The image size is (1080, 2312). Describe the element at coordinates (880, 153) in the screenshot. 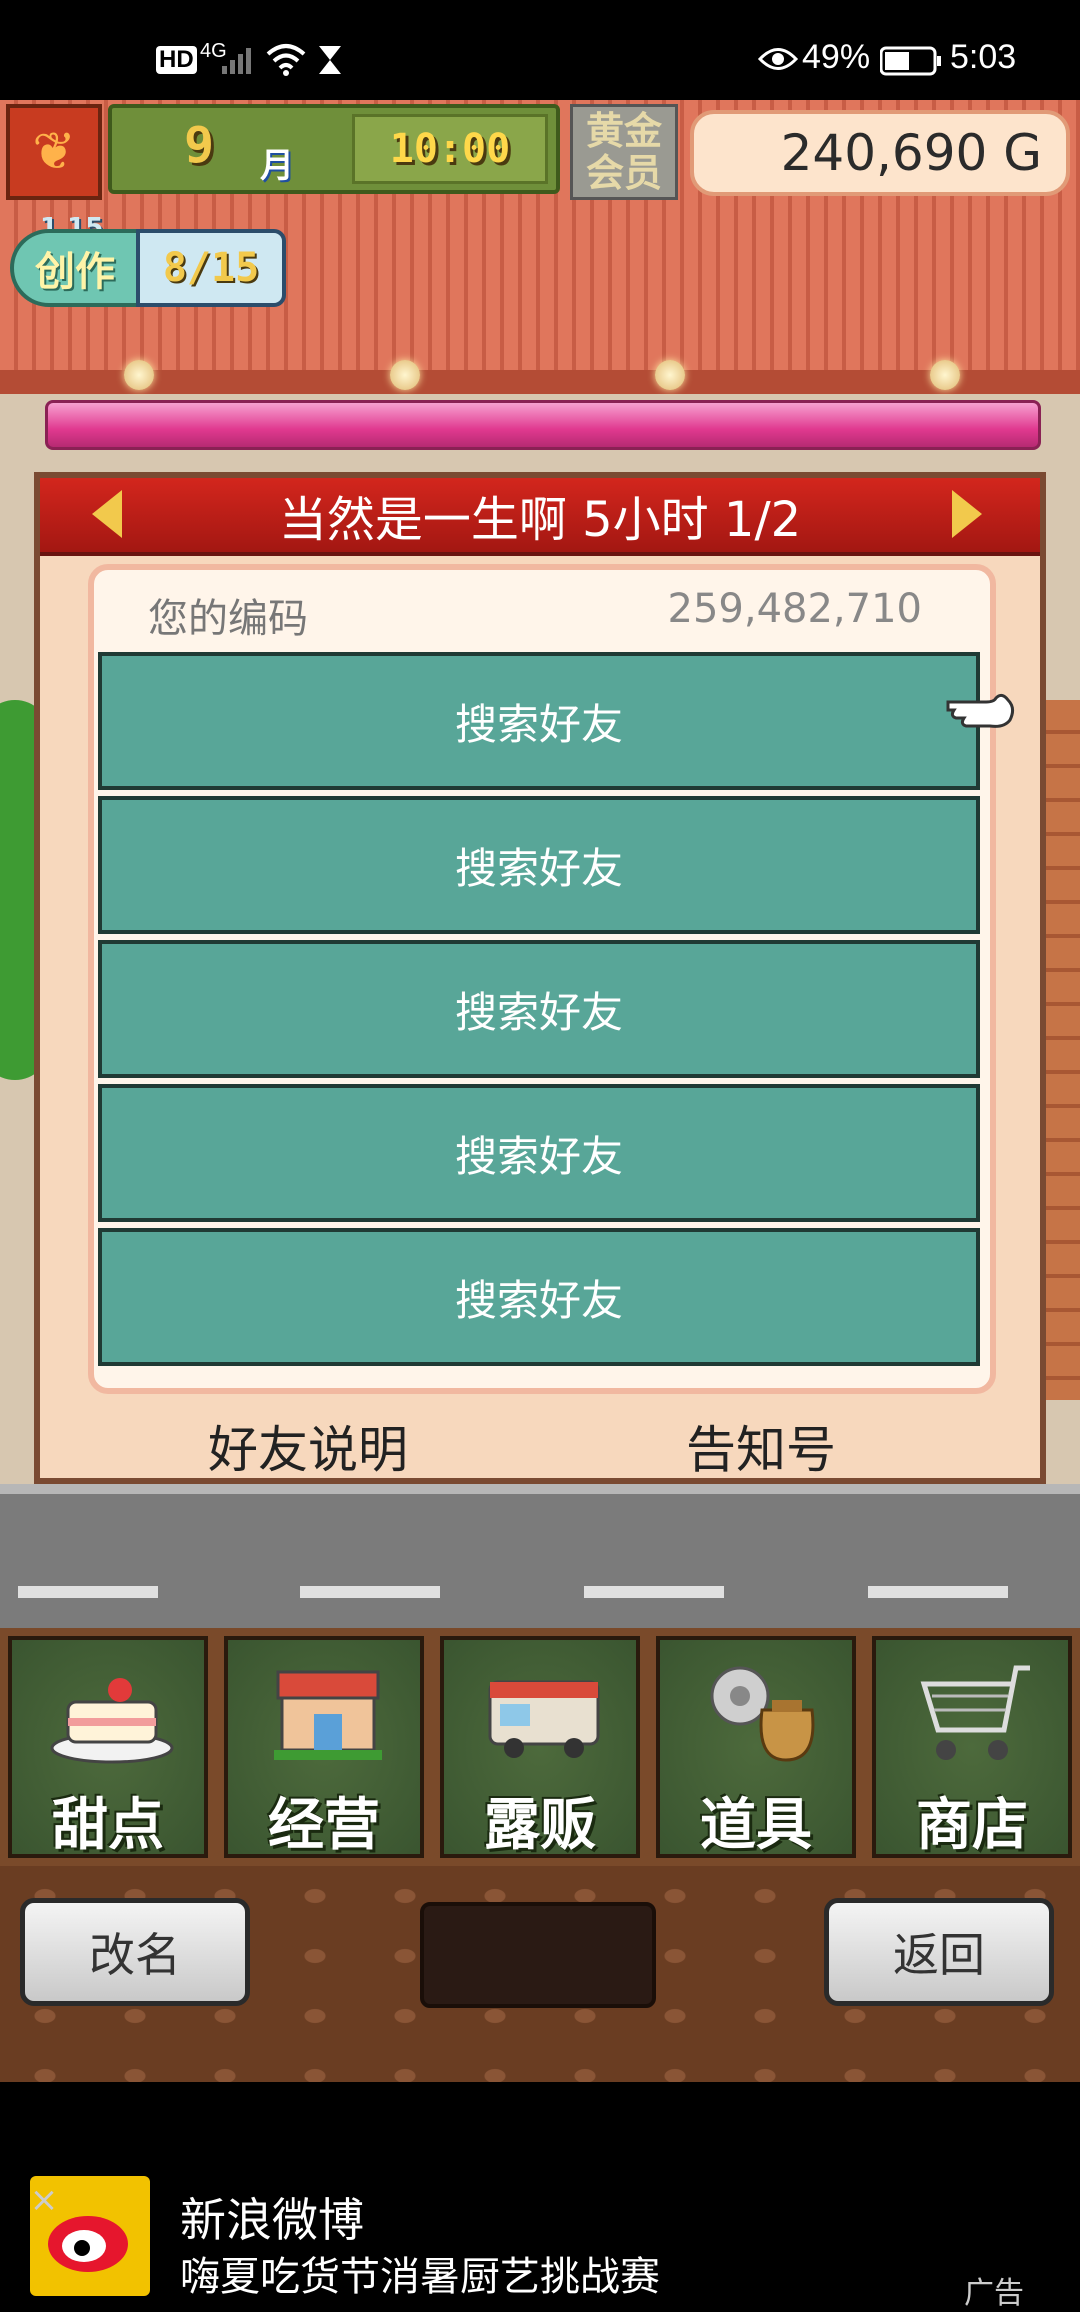

I see `gold-amount: 240,690 G` at that location.